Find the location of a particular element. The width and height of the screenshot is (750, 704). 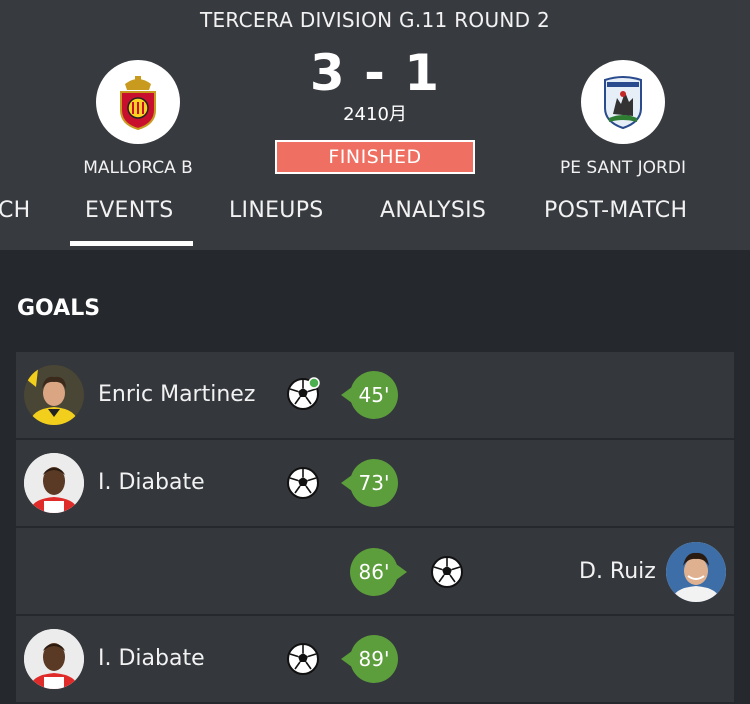

sant-jordi-crest-icon is located at coordinates (623, 103).